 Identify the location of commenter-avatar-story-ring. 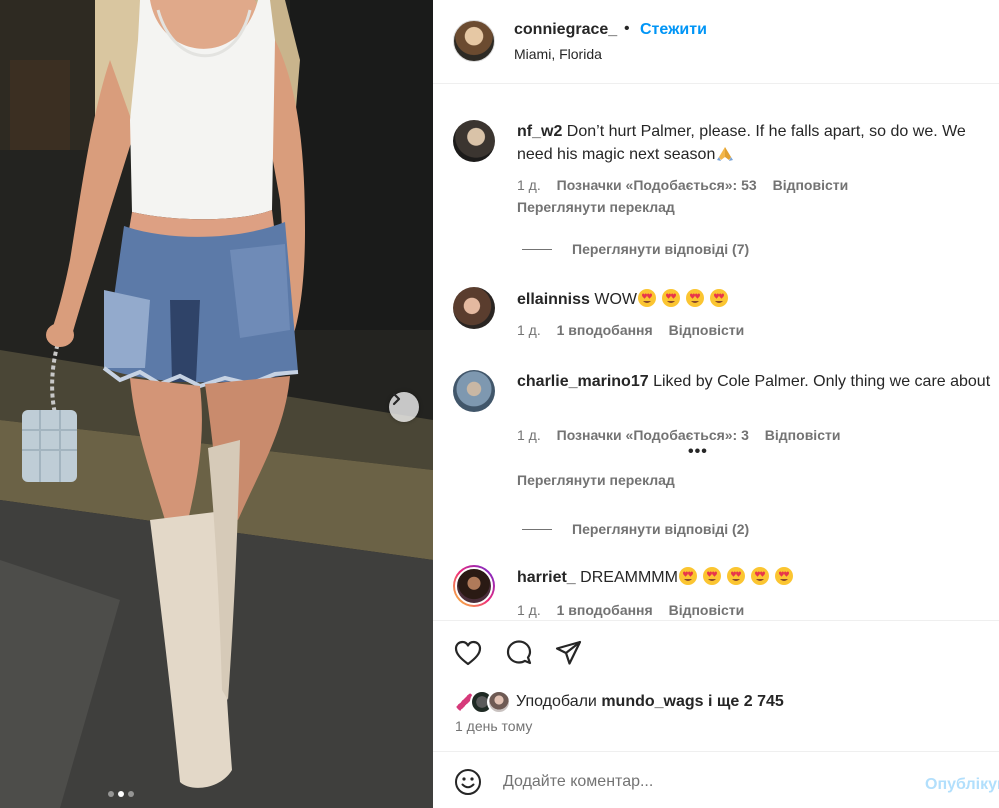
(474, 586).